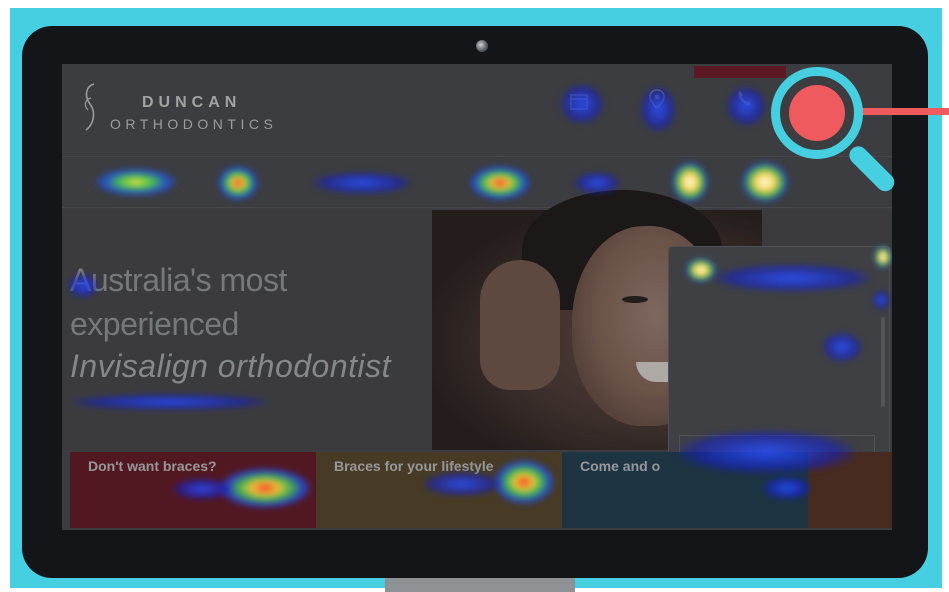  Describe the element at coordinates (905, 111) in the screenshot. I see `magnifier-pointer-line` at that location.